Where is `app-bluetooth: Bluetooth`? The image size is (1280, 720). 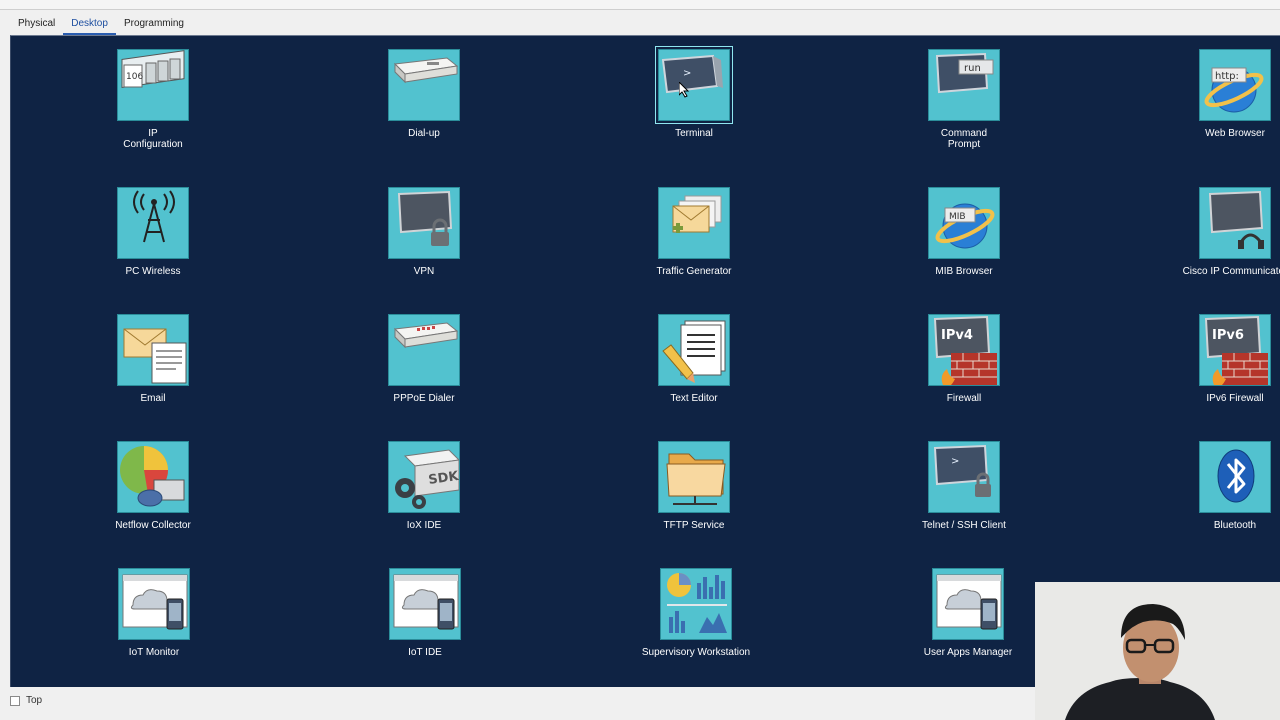
app-bluetooth: Bluetooth is located at coordinates (1217, 486).